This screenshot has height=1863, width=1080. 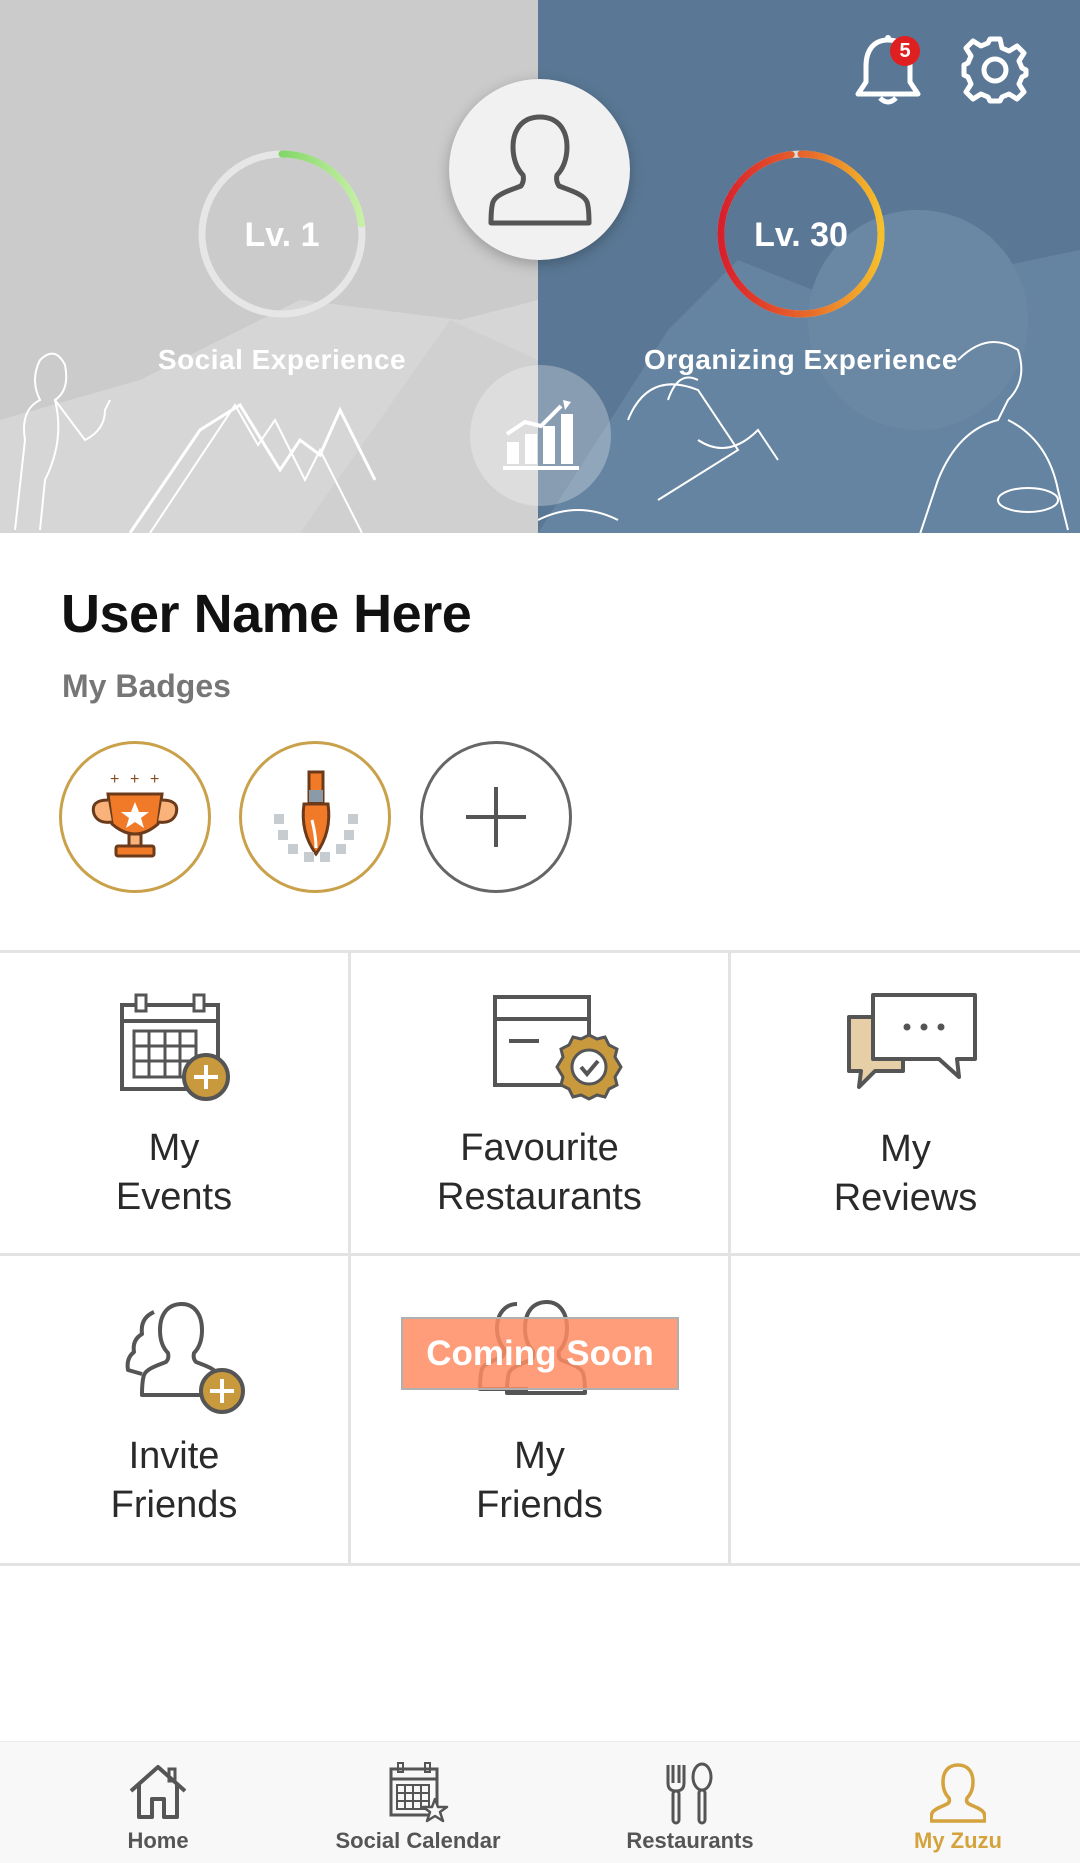 I want to click on social-experience-label: Social Experience, so click(x=282, y=359).